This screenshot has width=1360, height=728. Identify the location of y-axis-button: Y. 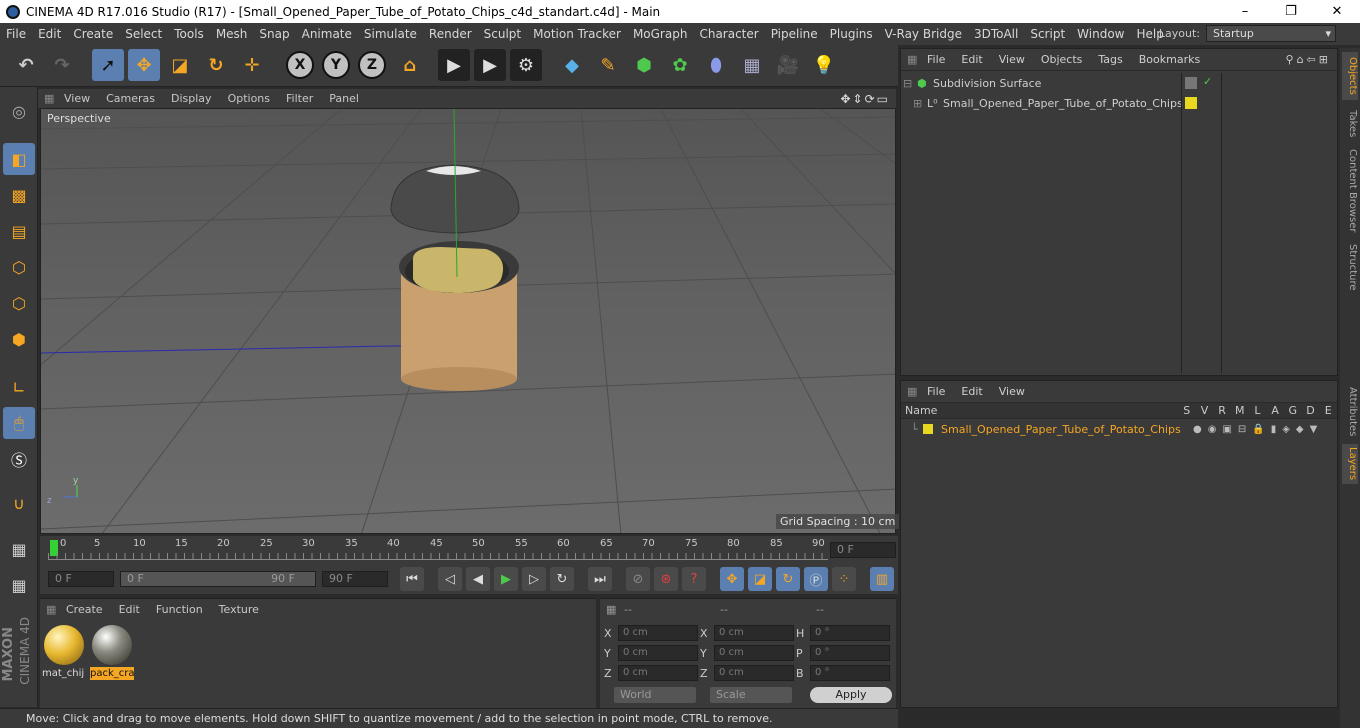
(336, 65).